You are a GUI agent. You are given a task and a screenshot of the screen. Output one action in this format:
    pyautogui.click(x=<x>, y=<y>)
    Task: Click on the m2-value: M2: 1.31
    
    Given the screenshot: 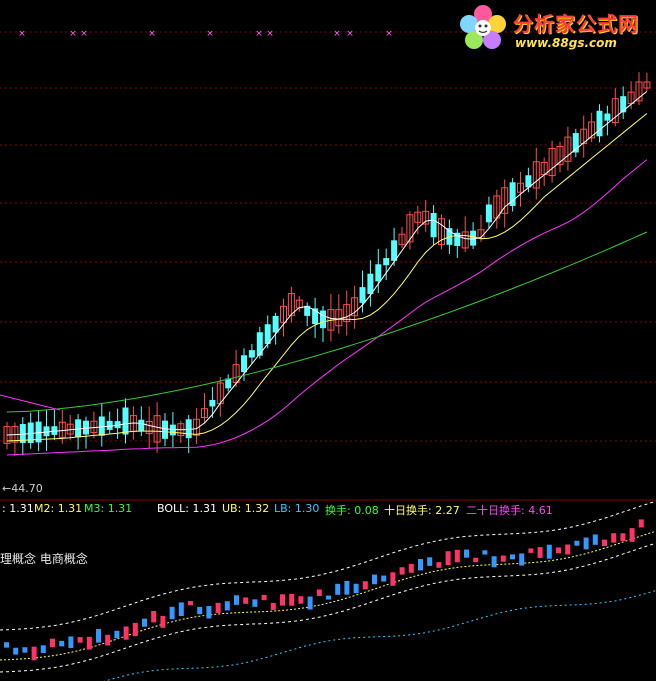 What is the action you would take?
    pyautogui.click(x=58, y=508)
    